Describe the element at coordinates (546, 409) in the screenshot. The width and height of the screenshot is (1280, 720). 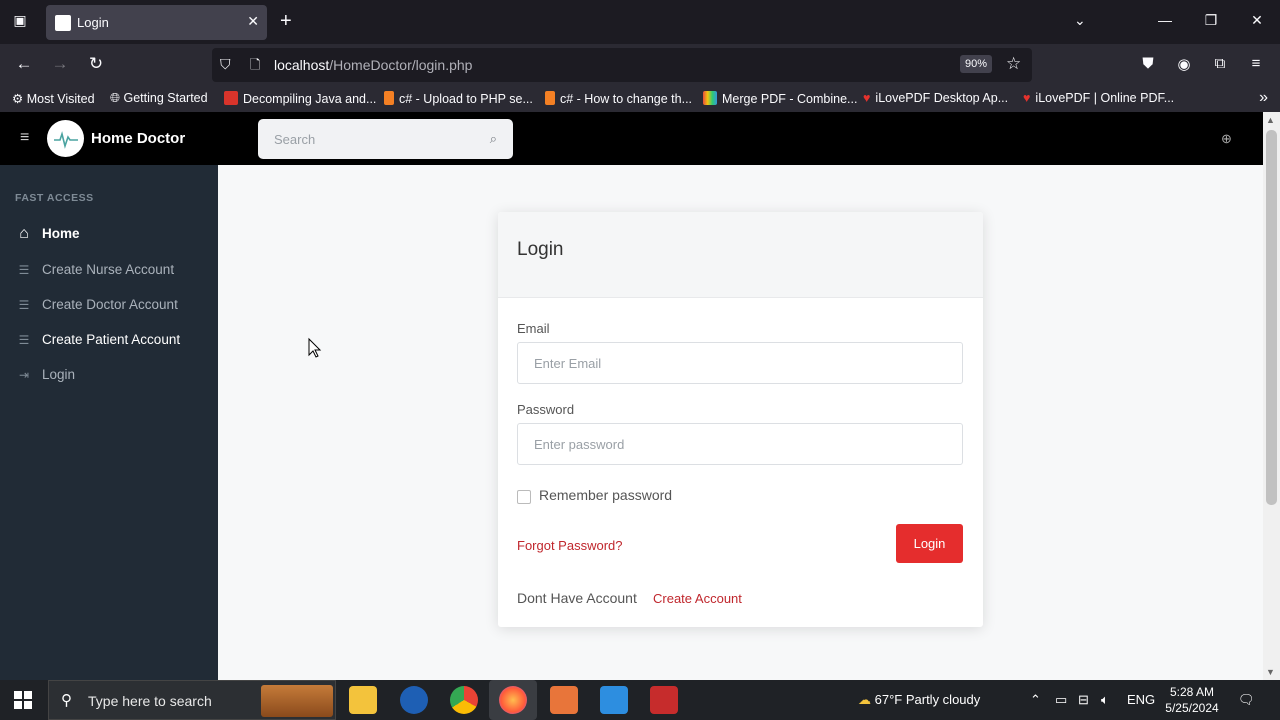
I see `password-label: Password` at that location.